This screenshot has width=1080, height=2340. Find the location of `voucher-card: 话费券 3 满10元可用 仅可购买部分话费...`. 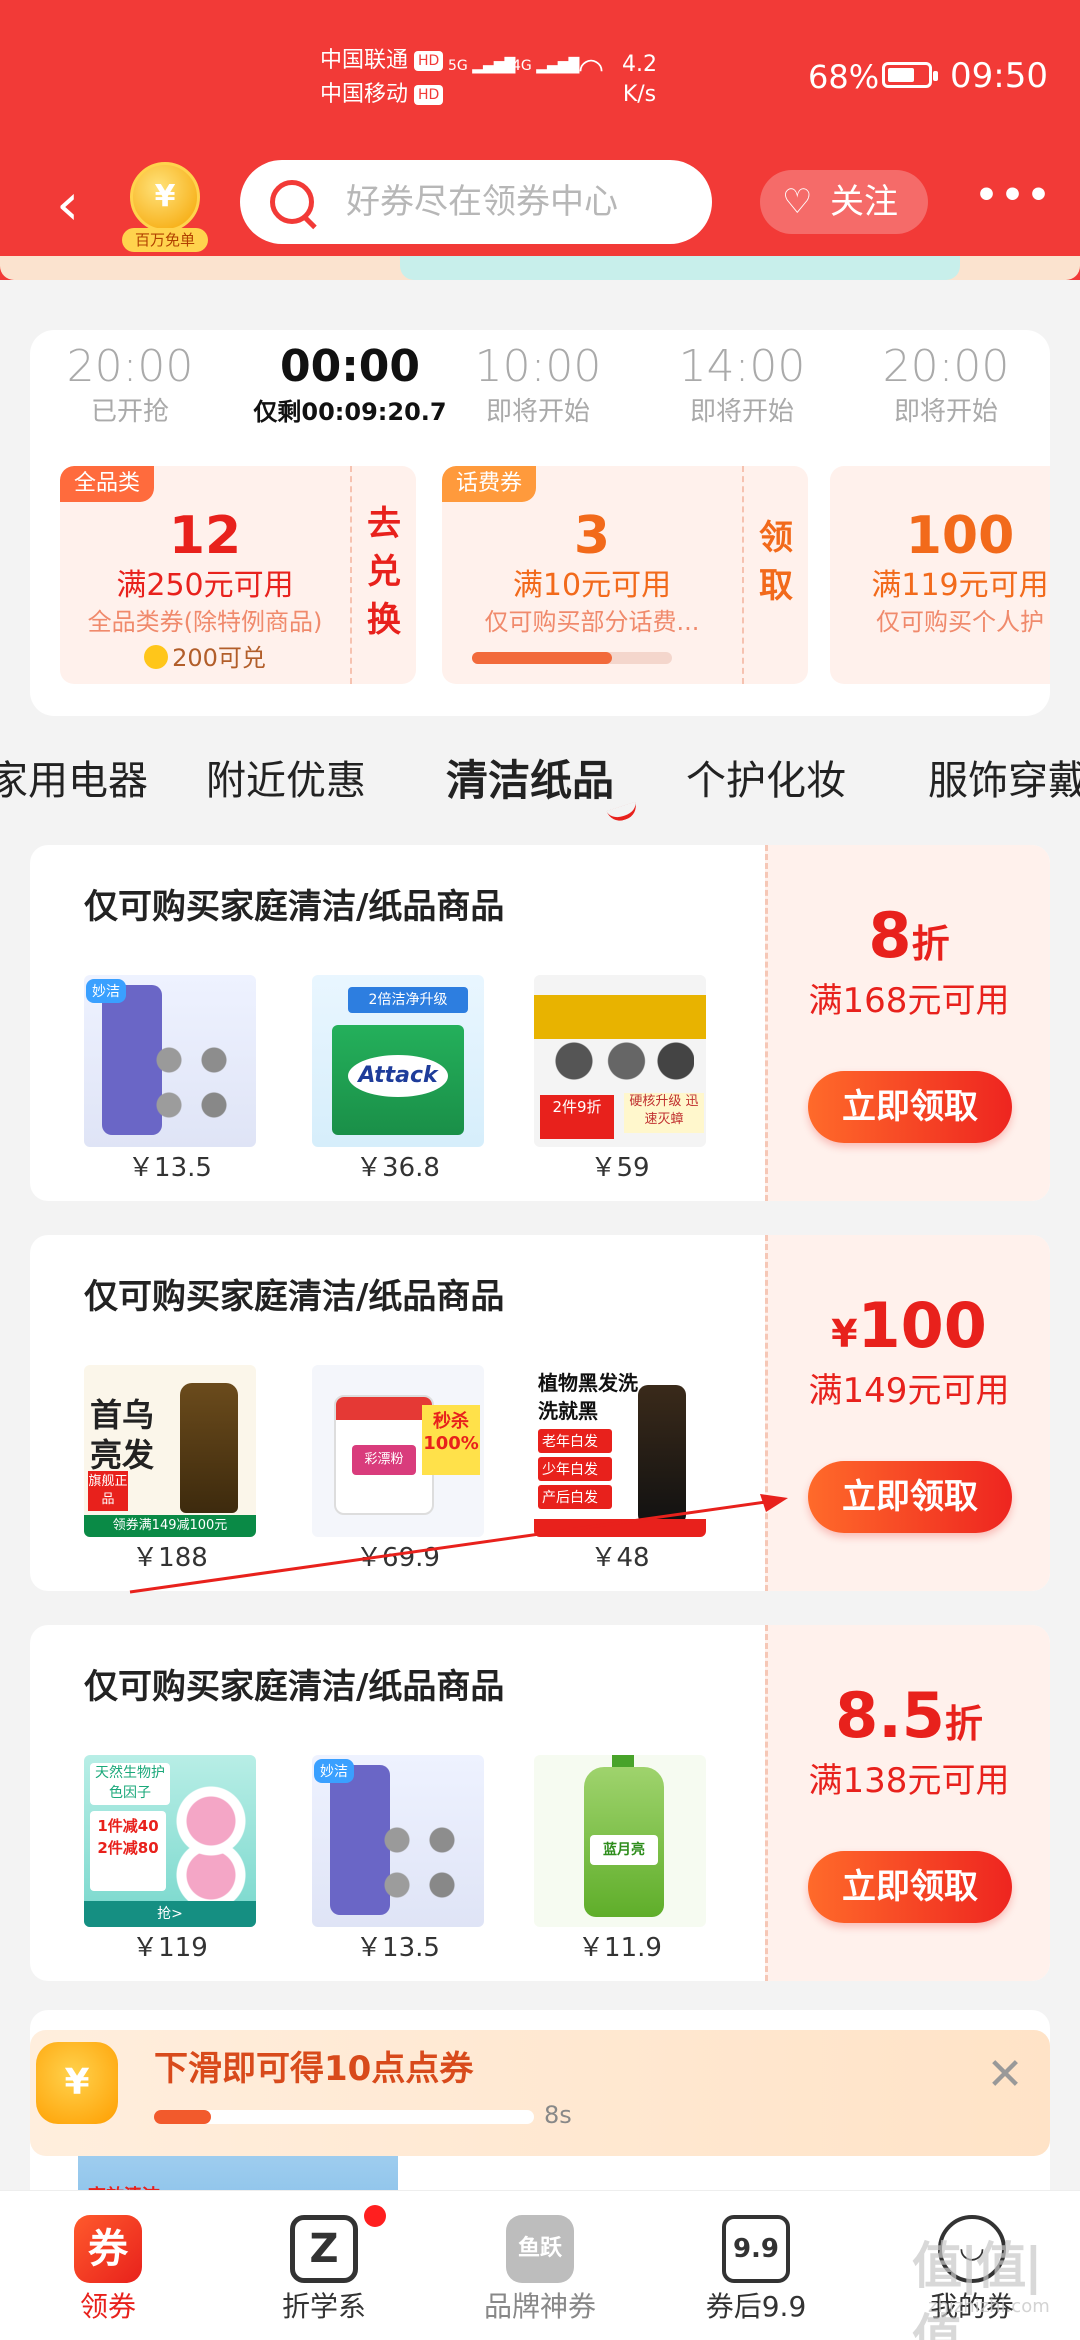

voucher-card: 话费券 3 满10元可用 仅可购买部分话费... is located at coordinates (592, 575).